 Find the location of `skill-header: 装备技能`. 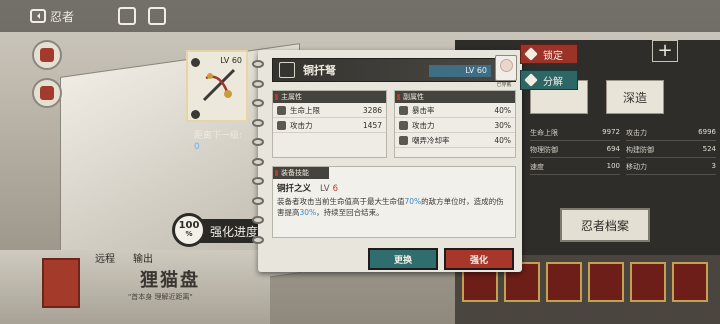

skill-header: 装备技能 is located at coordinates (301, 173).